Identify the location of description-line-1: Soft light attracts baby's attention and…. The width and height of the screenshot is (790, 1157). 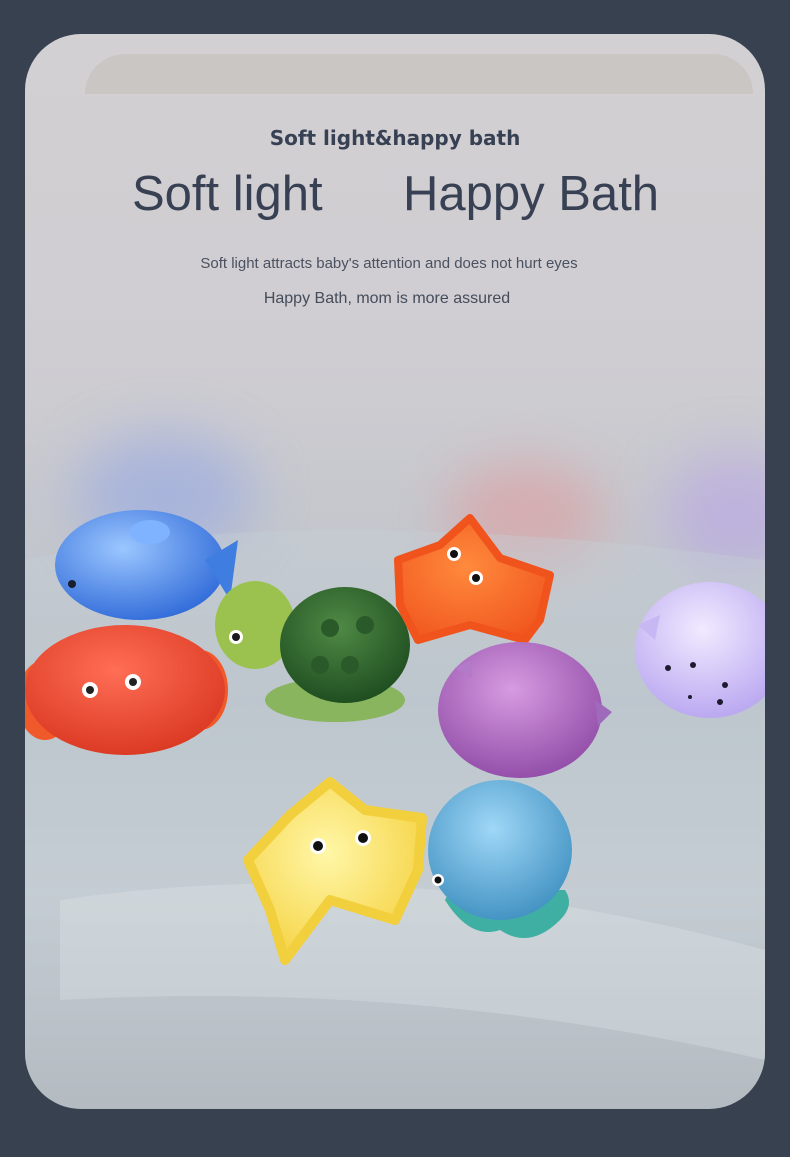
(389, 263).